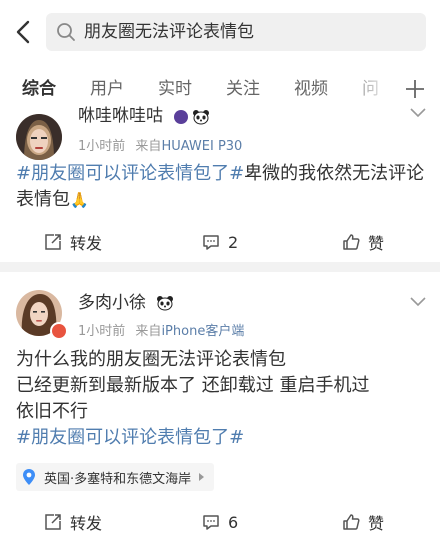  I want to click on comment-button: 2, so click(220, 242).